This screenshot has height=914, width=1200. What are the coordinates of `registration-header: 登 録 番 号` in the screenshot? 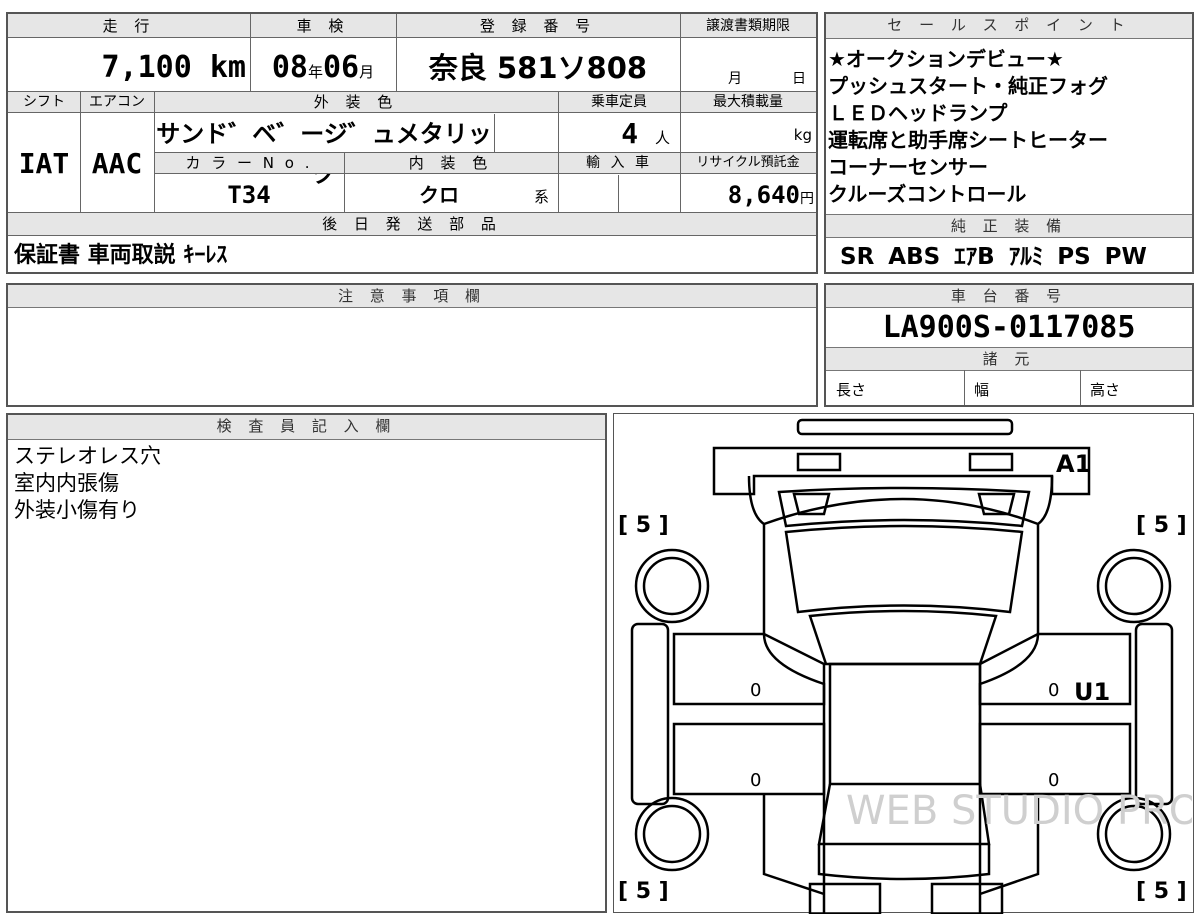 It's located at (538, 26).